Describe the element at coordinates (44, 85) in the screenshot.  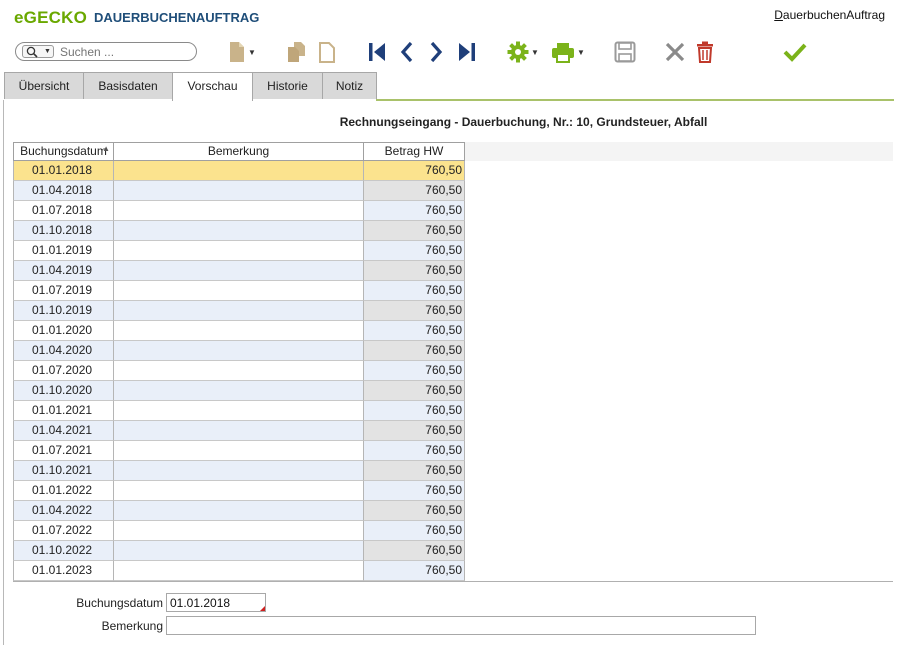
I see `tab-uebersicht: Übersicht` at that location.